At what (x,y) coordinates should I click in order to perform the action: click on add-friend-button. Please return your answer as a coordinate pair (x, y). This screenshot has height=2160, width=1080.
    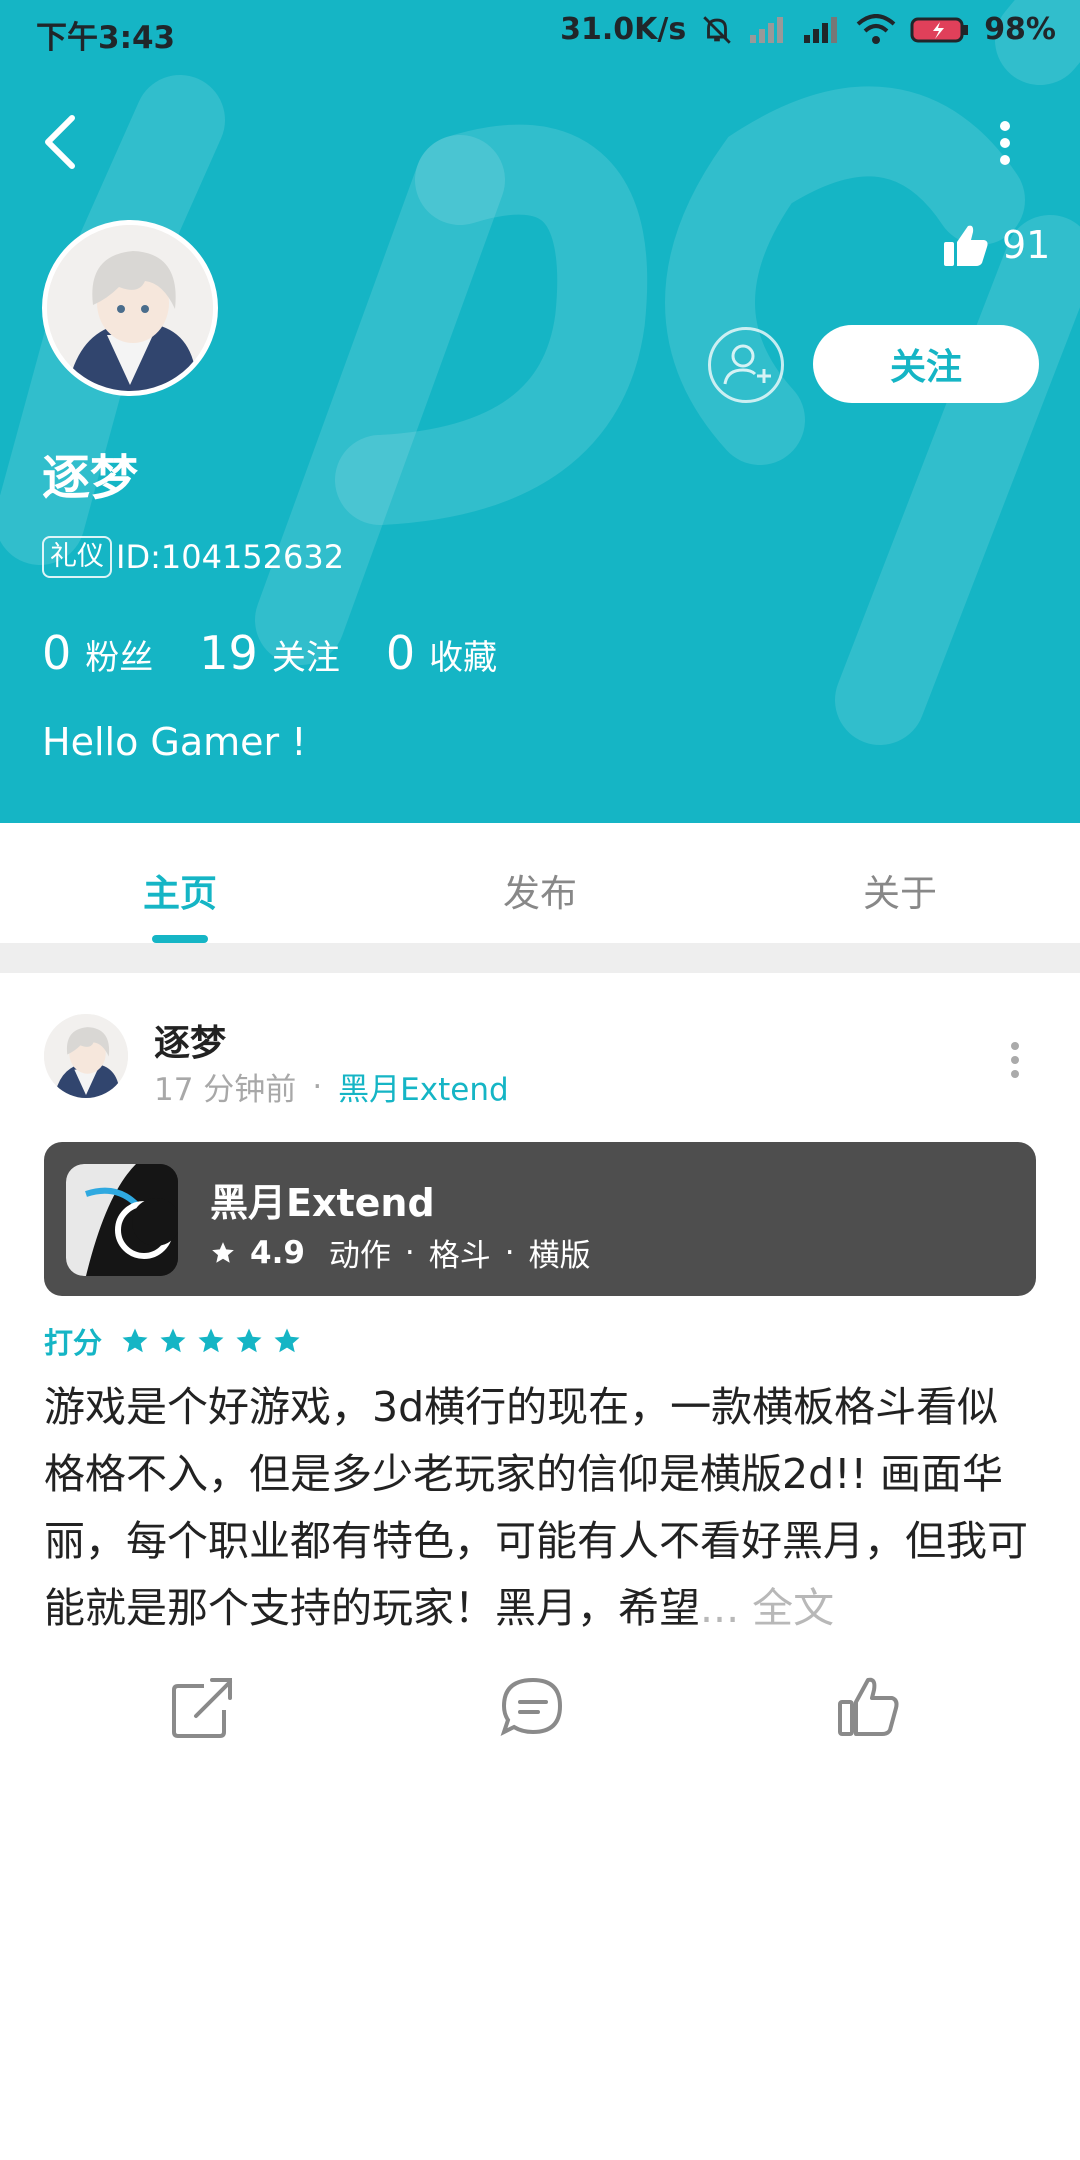
    Looking at the image, I should click on (746, 365).